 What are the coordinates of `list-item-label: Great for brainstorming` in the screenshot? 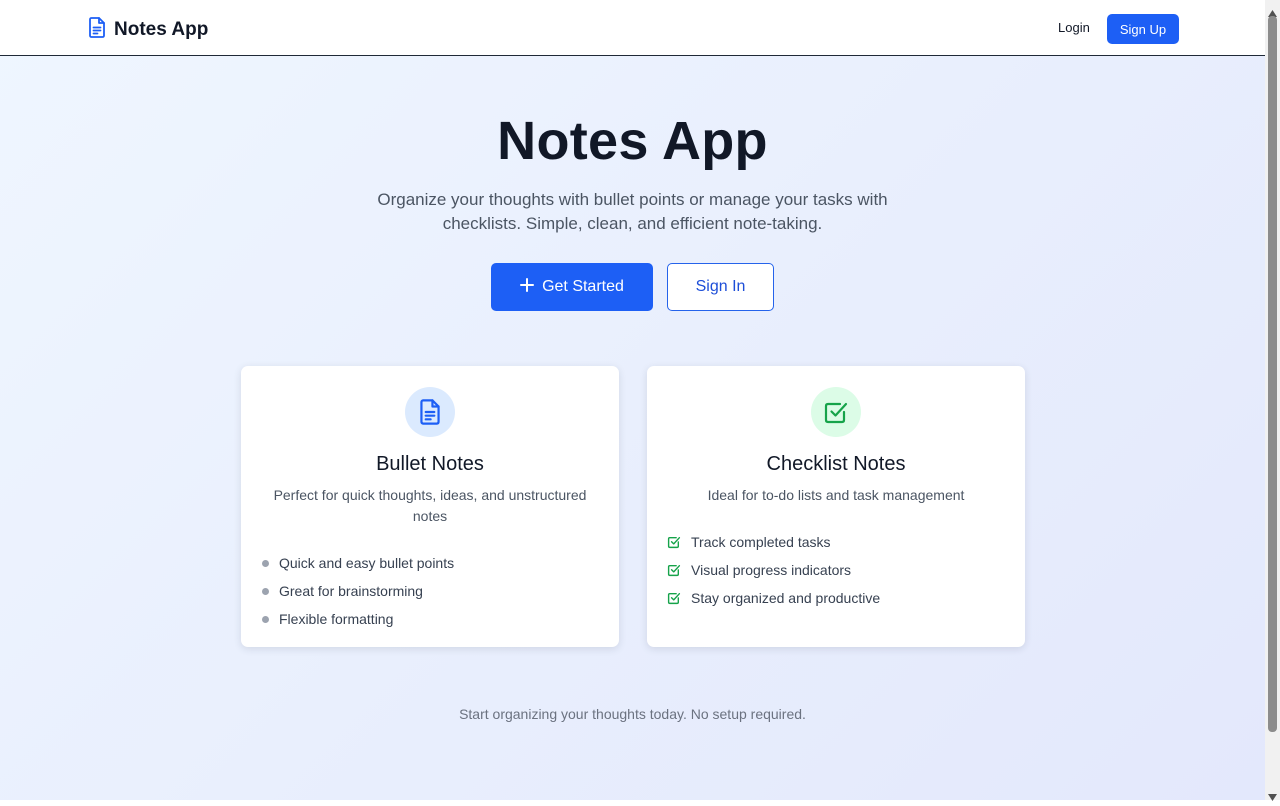 It's located at (351, 591).